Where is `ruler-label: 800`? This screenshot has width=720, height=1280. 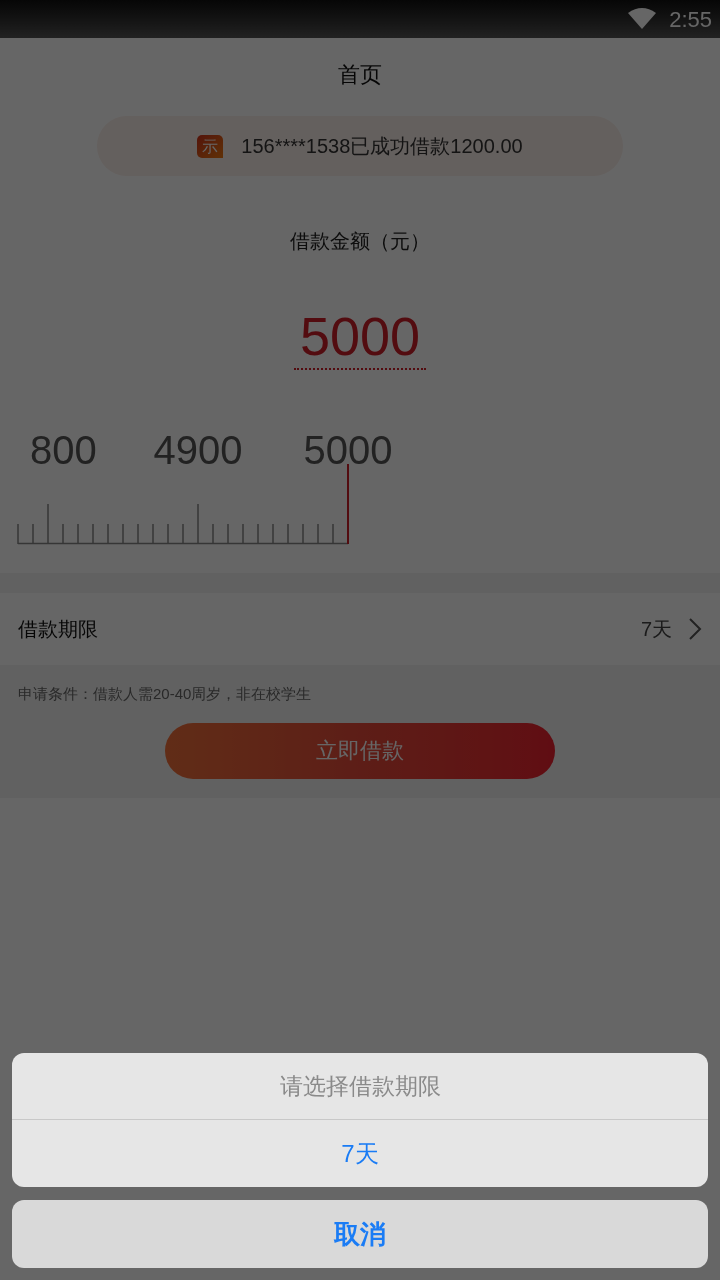
ruler-label: 800 is located at coordinates (63, 450).